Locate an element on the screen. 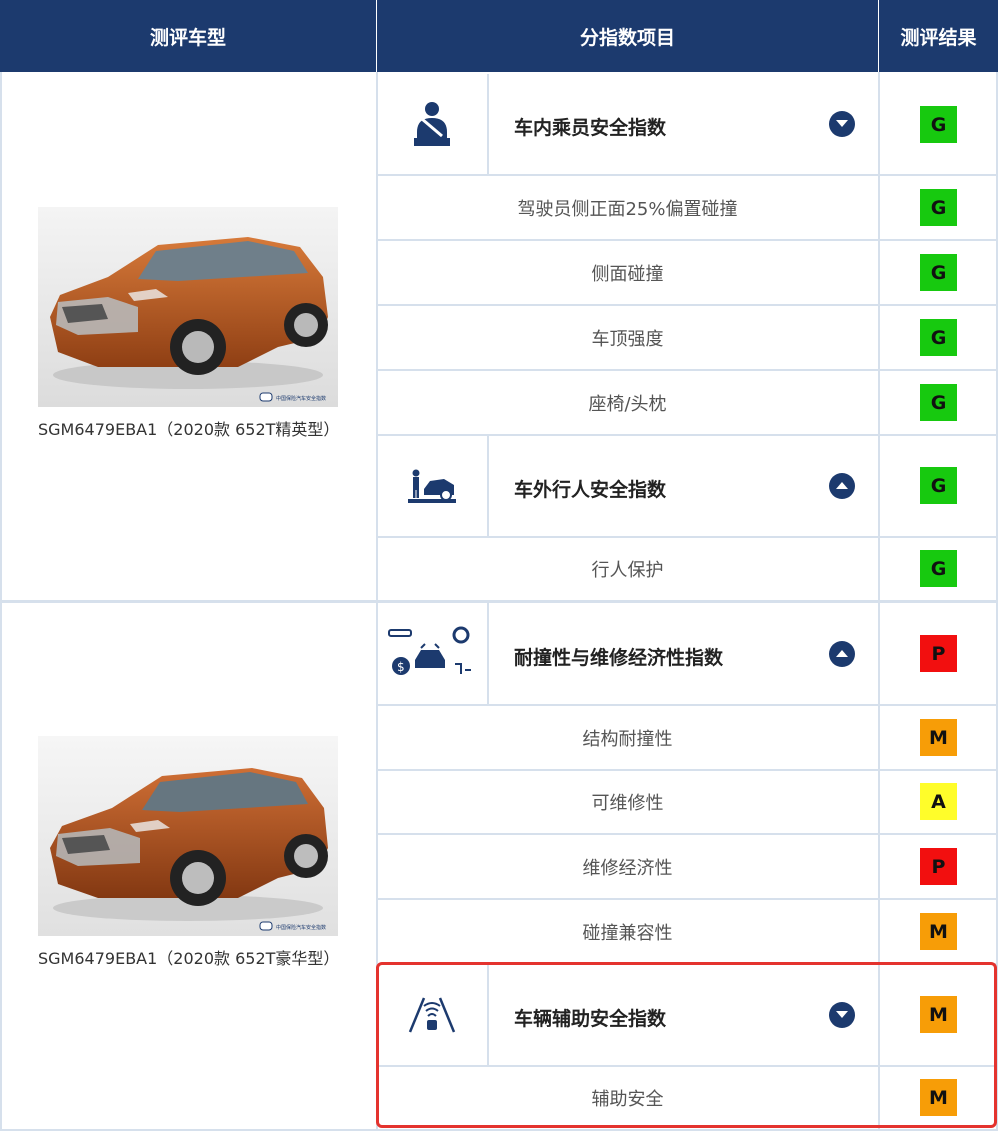 The image size is (998, 1131). item-label: 驾驶员侧正面25%偏置碰撞 is located at coordinates (627, 209).